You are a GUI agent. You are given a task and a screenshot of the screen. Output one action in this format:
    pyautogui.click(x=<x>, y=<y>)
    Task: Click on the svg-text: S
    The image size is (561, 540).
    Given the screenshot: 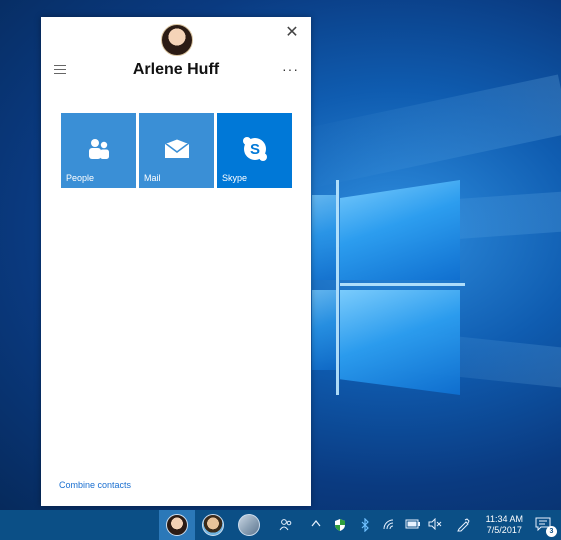 What is the action you would take?
    pyautogui.click(x=254, y=149)
    